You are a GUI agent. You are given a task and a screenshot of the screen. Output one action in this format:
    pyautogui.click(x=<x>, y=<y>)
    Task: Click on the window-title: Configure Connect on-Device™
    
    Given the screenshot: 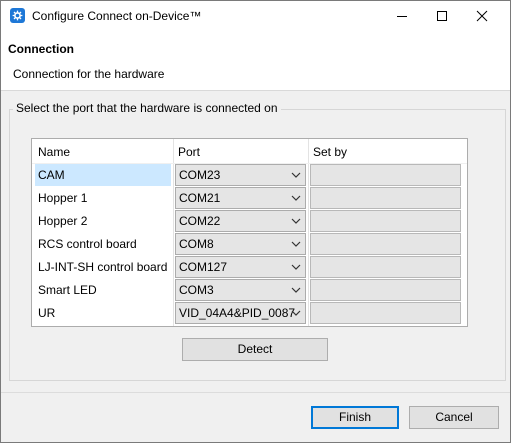 What is the action you would take?
    pyautogui.click(x=117, y=16)
    